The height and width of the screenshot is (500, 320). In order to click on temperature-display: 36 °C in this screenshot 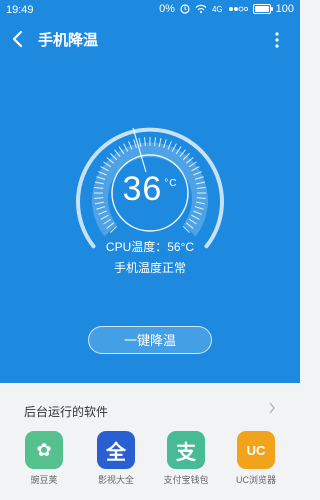, I will do `click(150, 189)`.